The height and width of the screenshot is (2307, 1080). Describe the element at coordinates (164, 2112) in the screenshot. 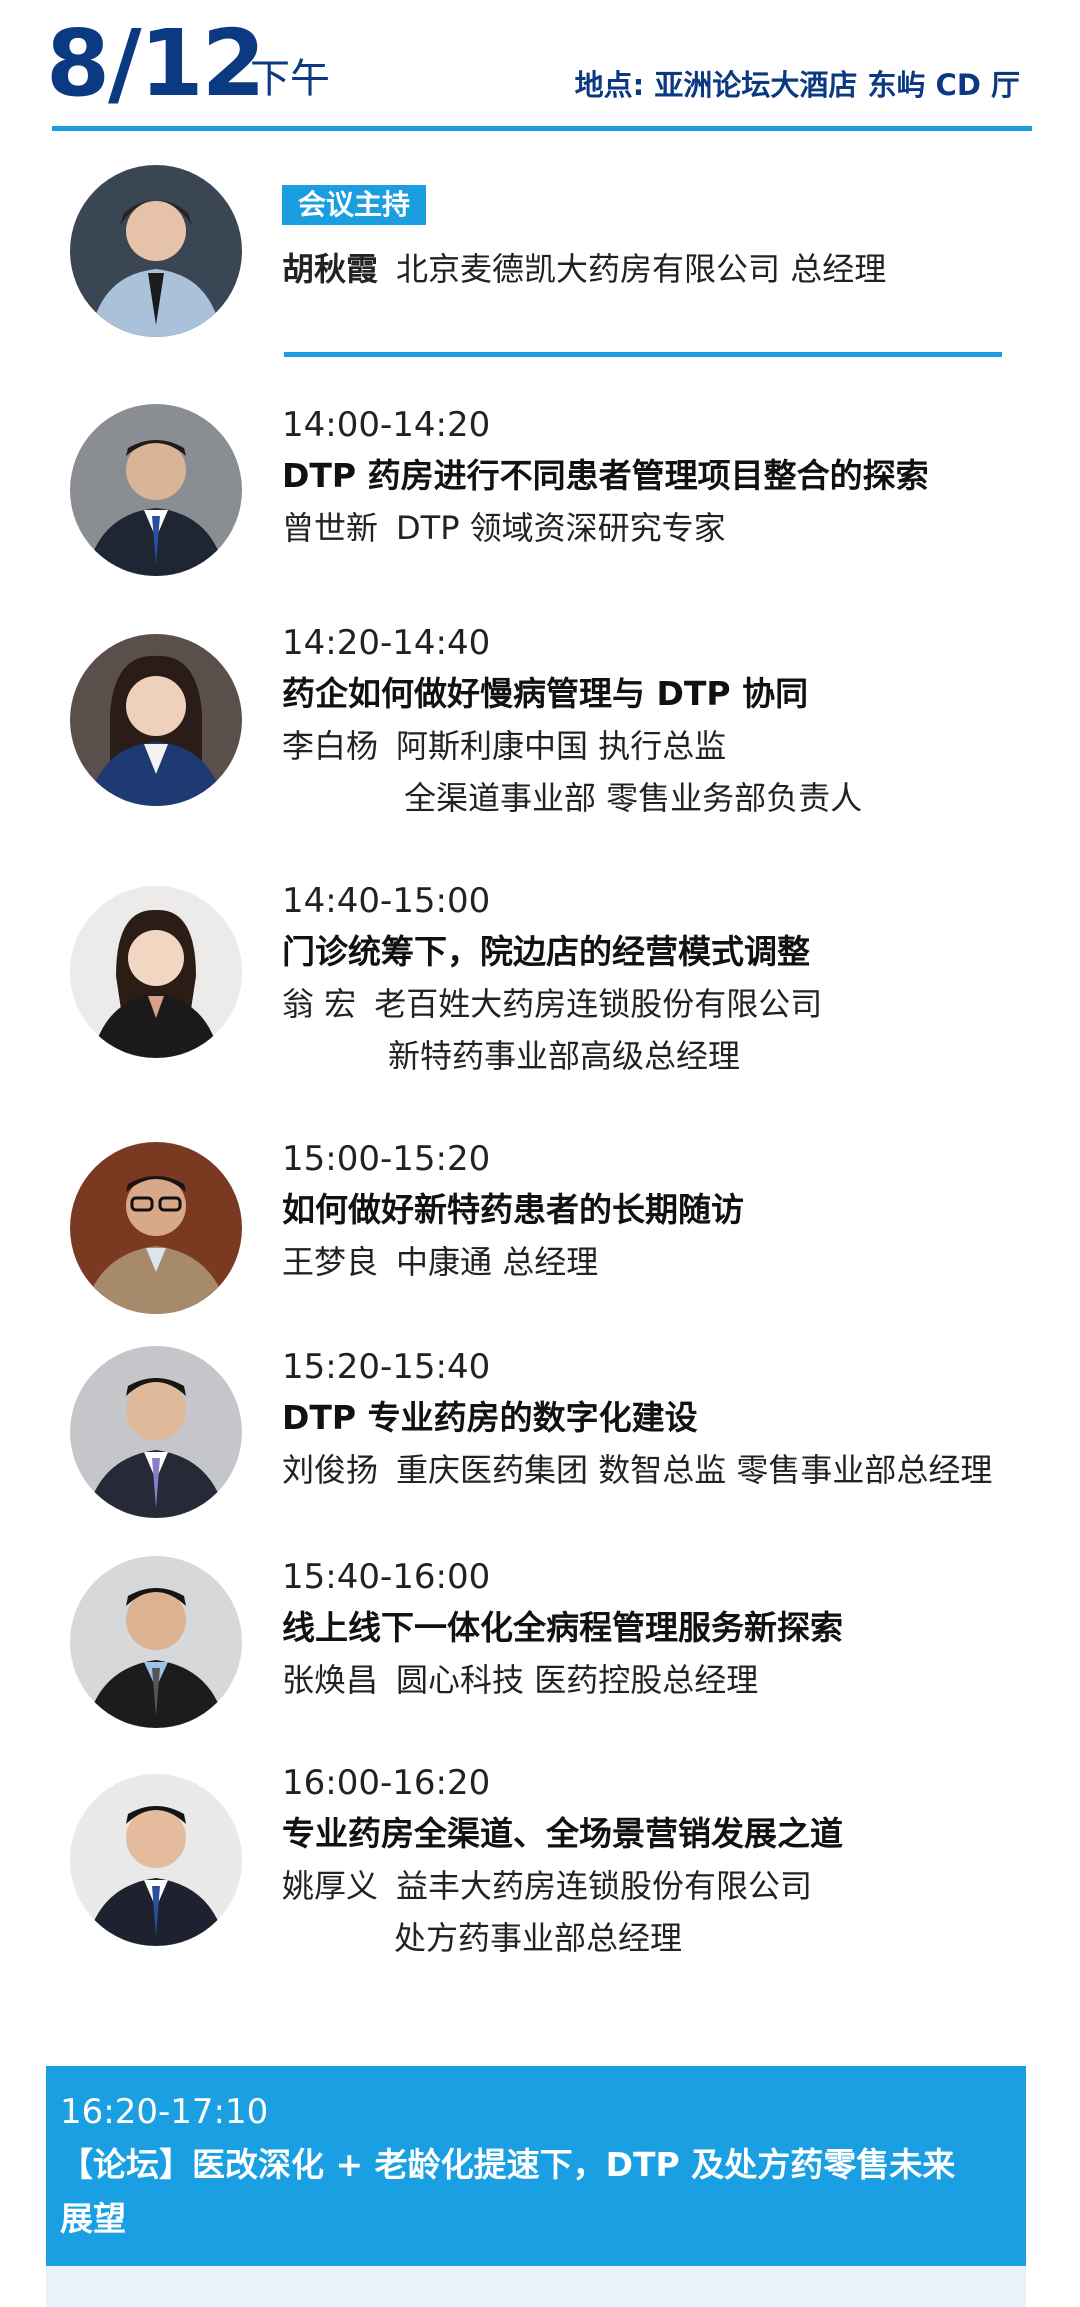

I see `forum-time: 16:20-17:10` at that location.